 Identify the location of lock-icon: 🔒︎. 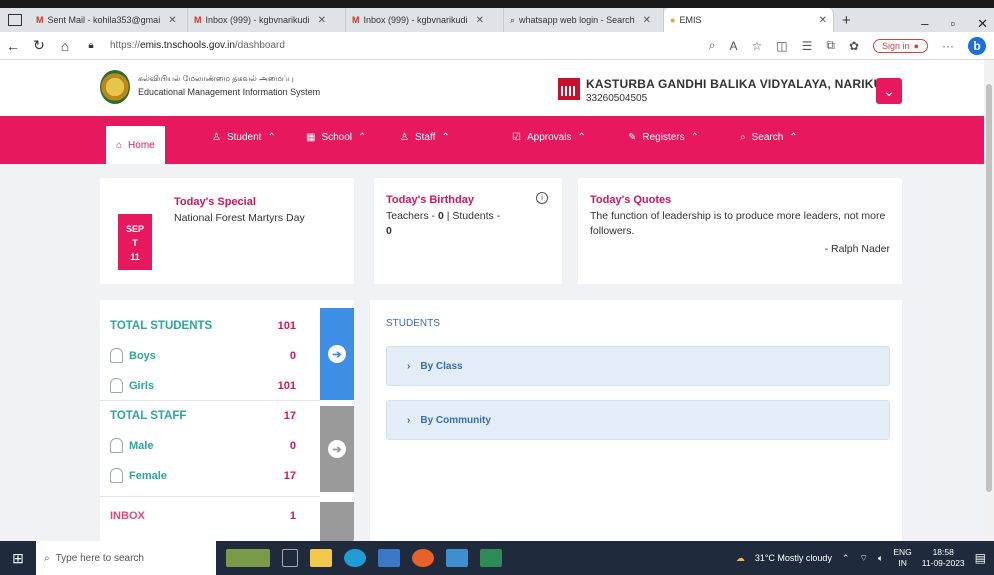
(91, 45).